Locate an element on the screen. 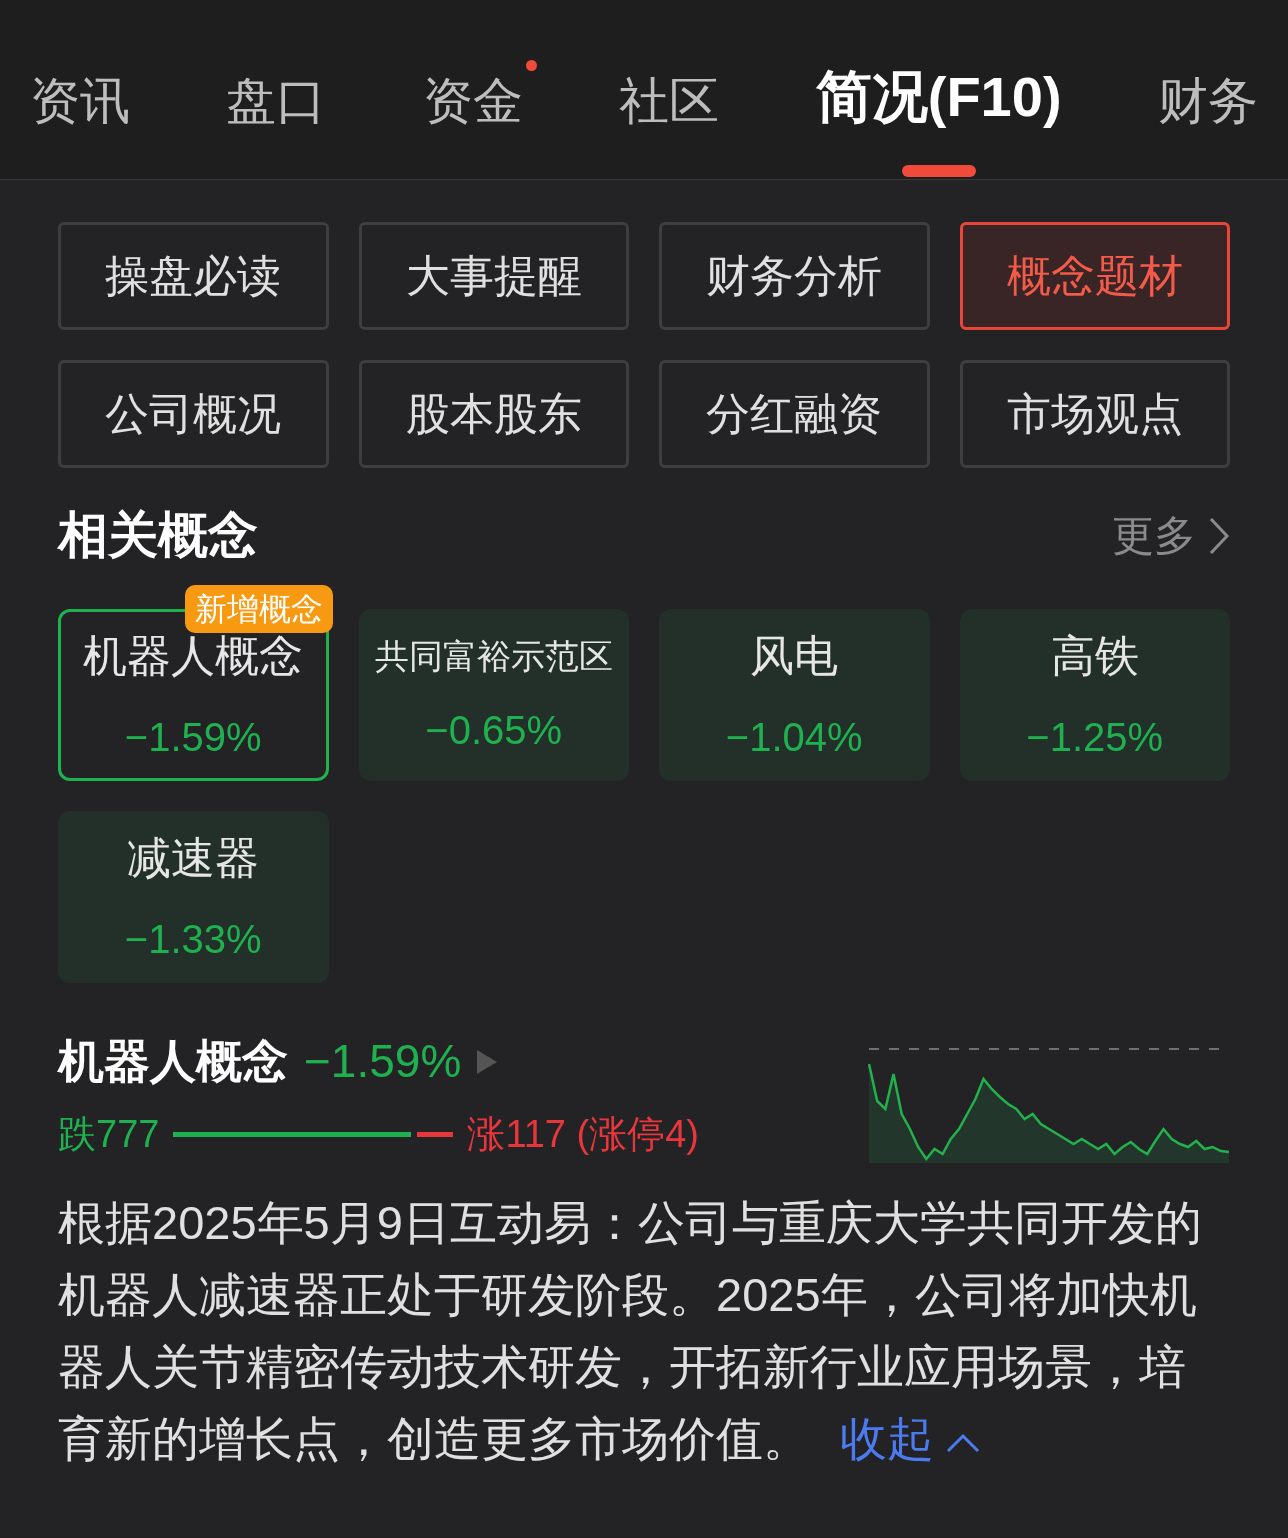 The image size is (1288, 1538). rise-count: 涨117 (涨停4) is located at coordinates (583, 1134).